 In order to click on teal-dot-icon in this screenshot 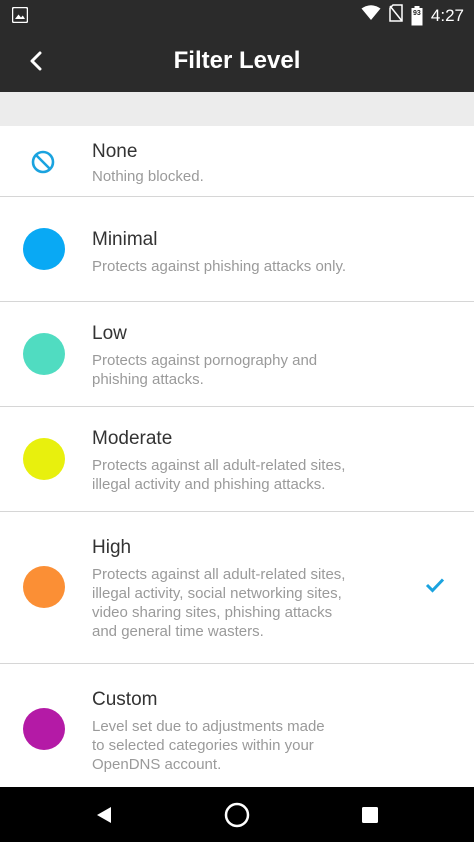, I will do `click(44, 354)`.